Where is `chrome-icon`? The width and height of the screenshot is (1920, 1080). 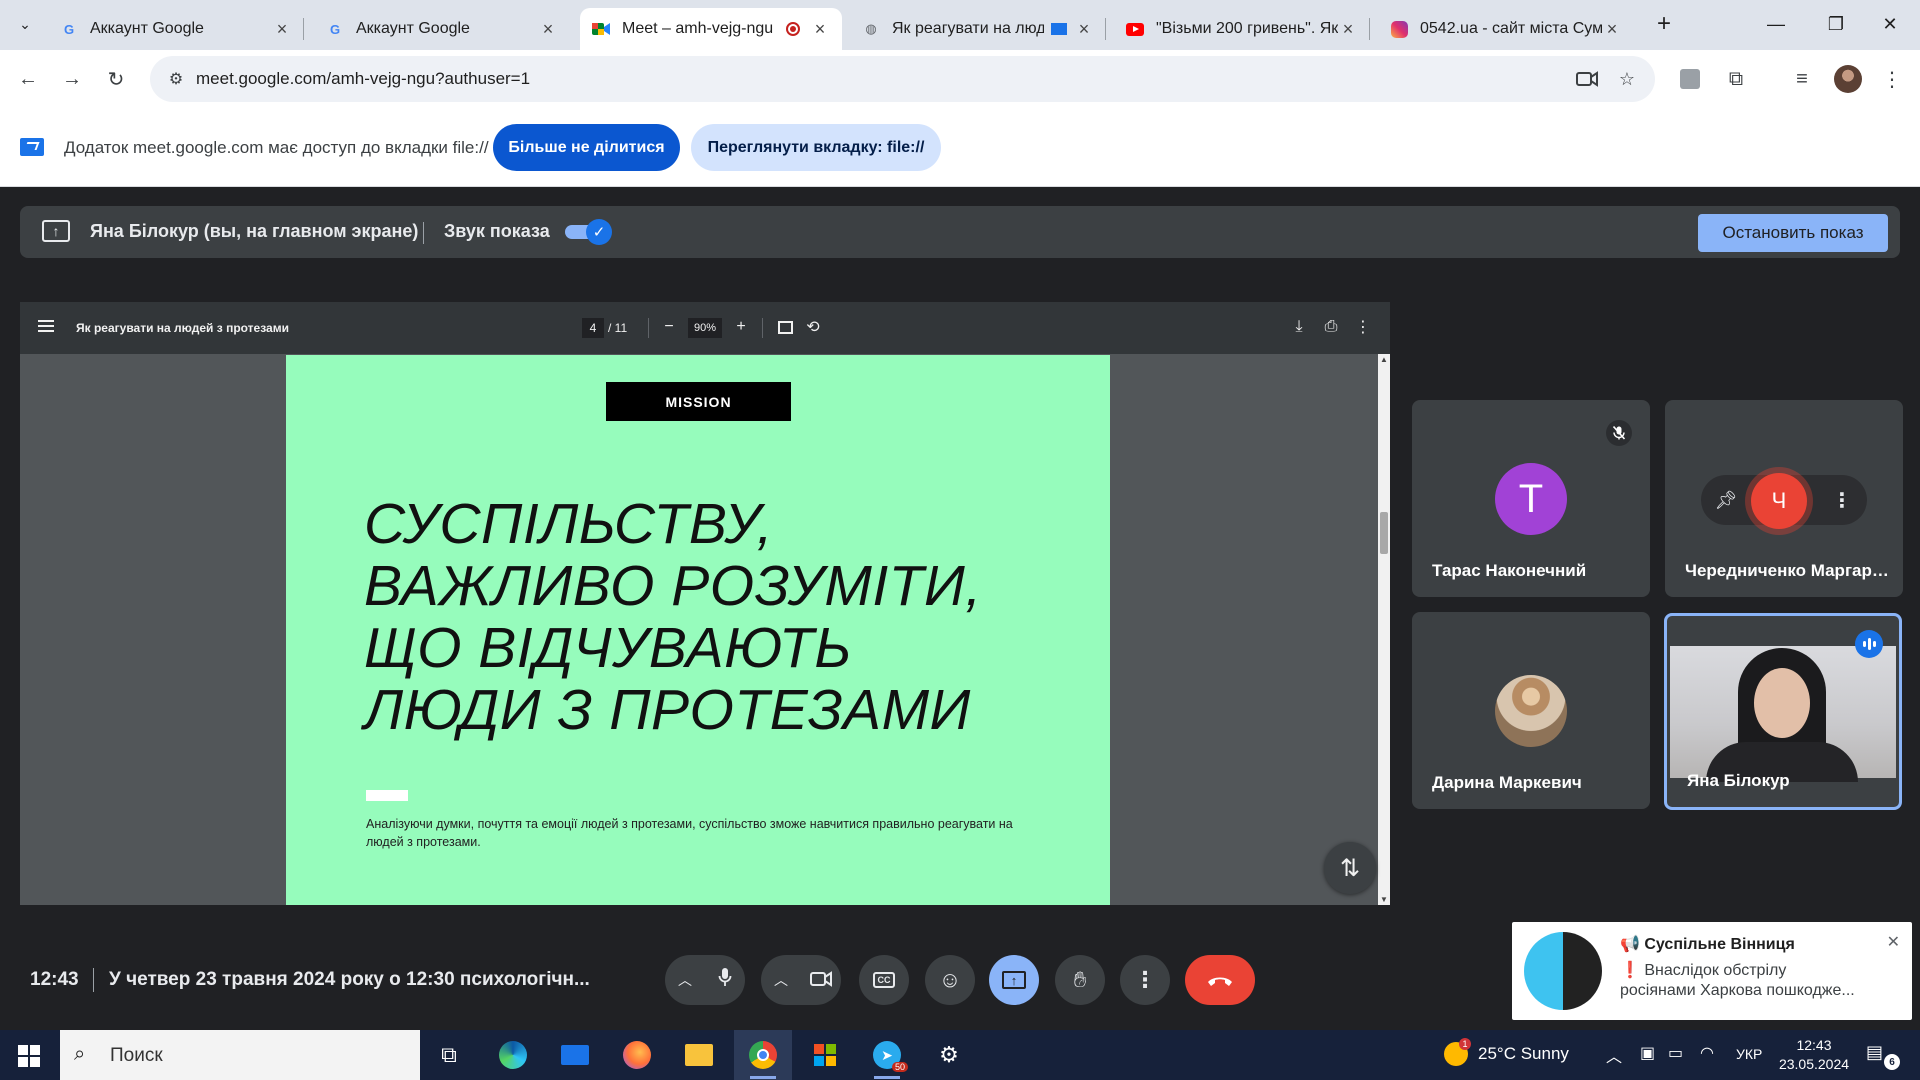
chrome-icon is located at coordinates (763, 1055).